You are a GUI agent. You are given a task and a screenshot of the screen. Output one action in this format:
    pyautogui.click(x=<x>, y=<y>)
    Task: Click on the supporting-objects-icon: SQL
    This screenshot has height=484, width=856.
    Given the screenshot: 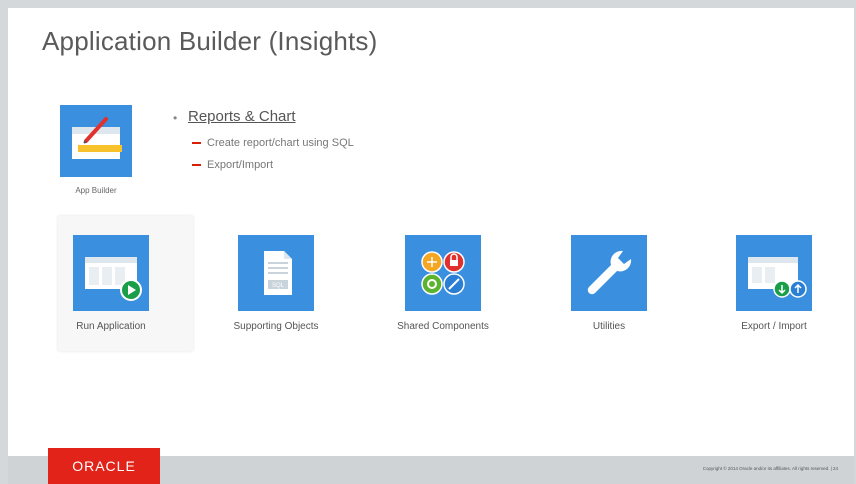 What is the action you would take?
    pyautogui.click(x=278, y=273)
    